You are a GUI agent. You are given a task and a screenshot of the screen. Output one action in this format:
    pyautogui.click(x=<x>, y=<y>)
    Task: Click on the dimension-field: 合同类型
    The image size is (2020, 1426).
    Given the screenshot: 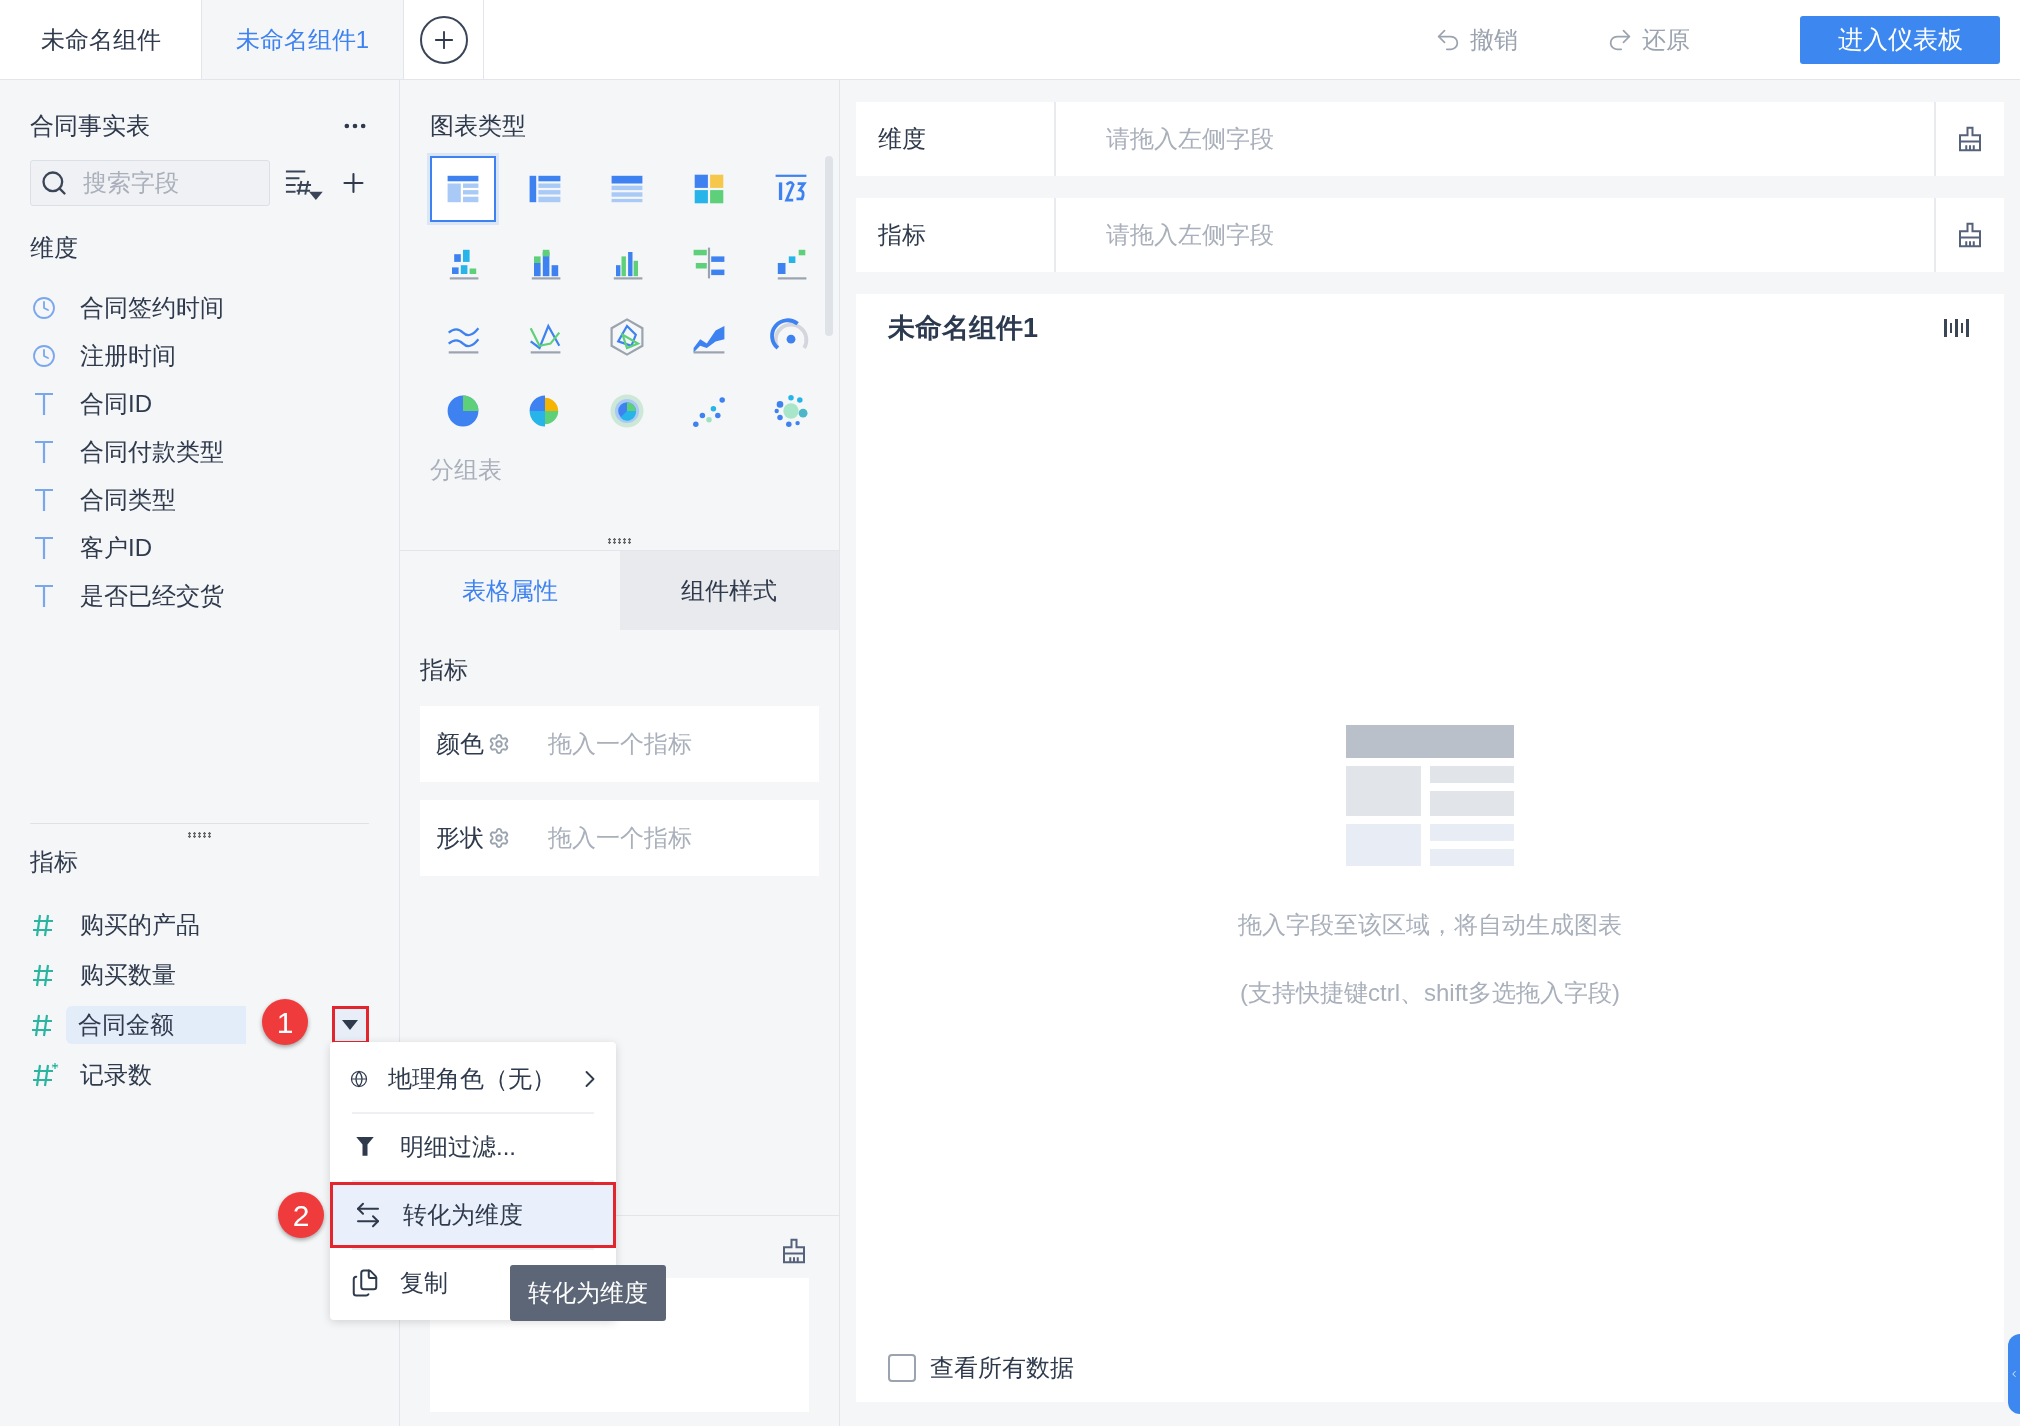 What is the action you would take?
    pyautogui.click(x=128, y=500)
    